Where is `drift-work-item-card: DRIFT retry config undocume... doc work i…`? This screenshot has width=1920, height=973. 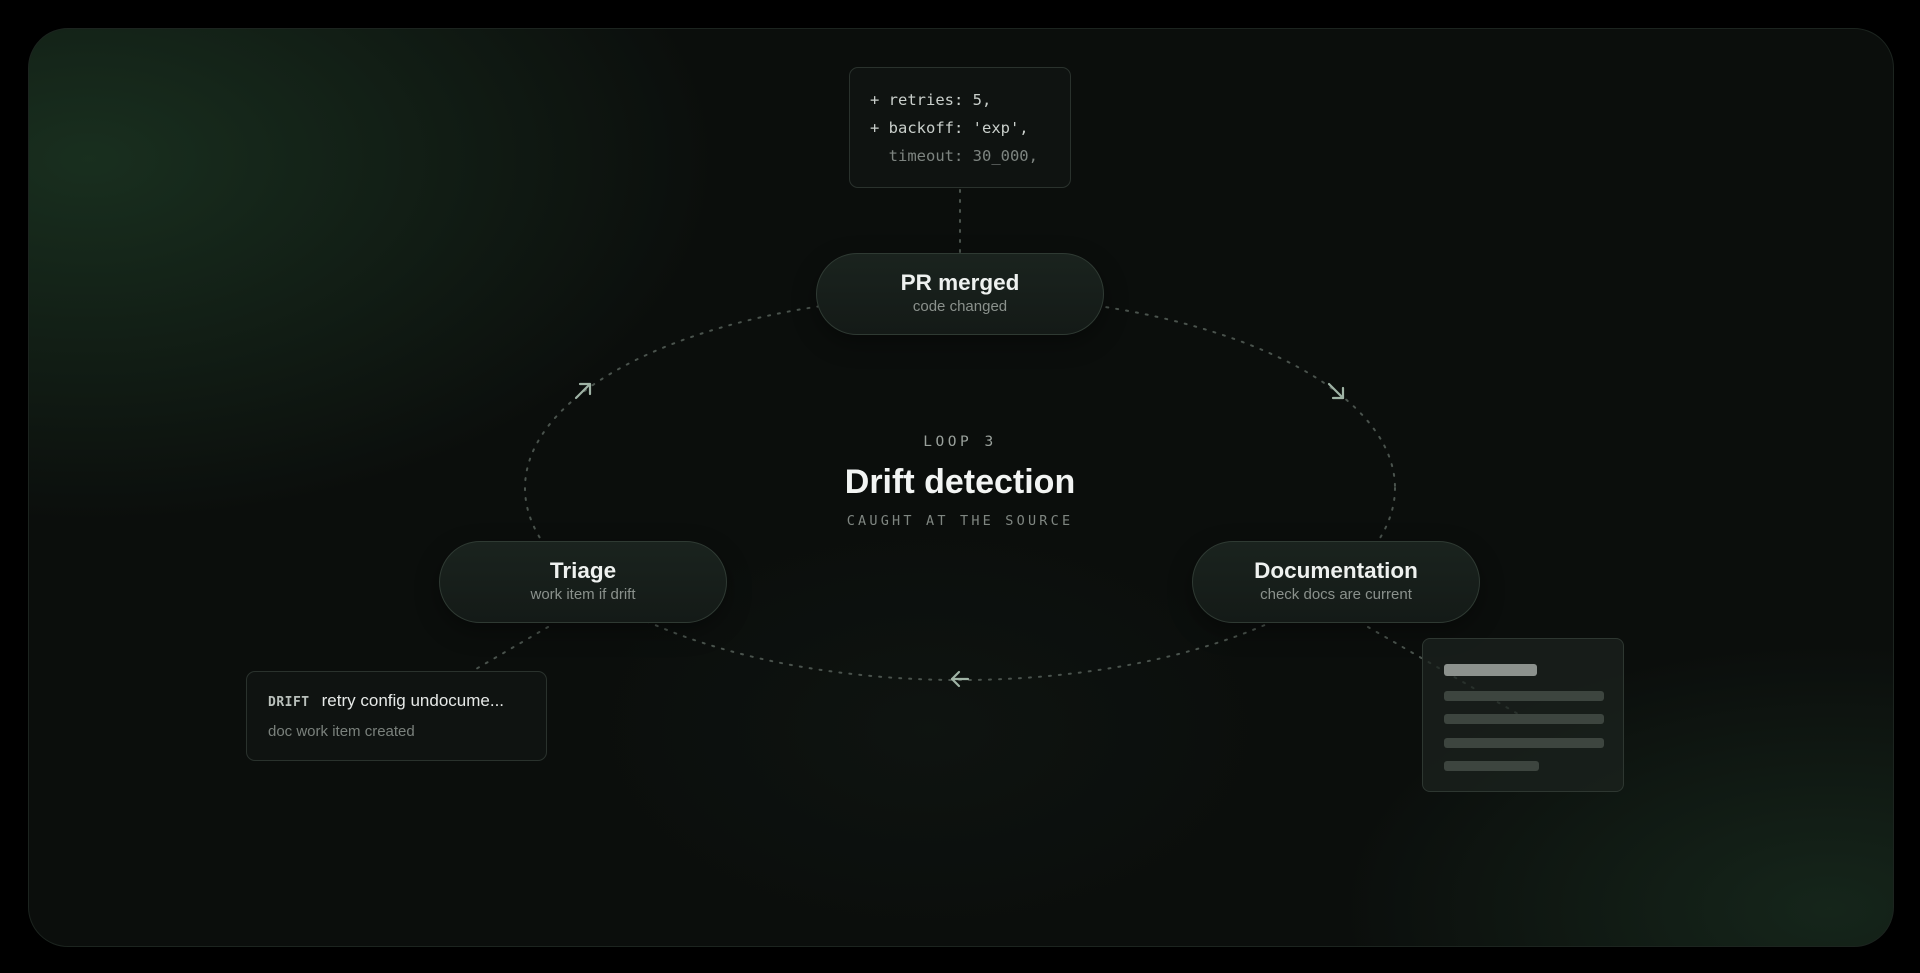 drift-work-item-card: DRIFT retry config undocume... doc work i… is located at coordinates (396, 716).